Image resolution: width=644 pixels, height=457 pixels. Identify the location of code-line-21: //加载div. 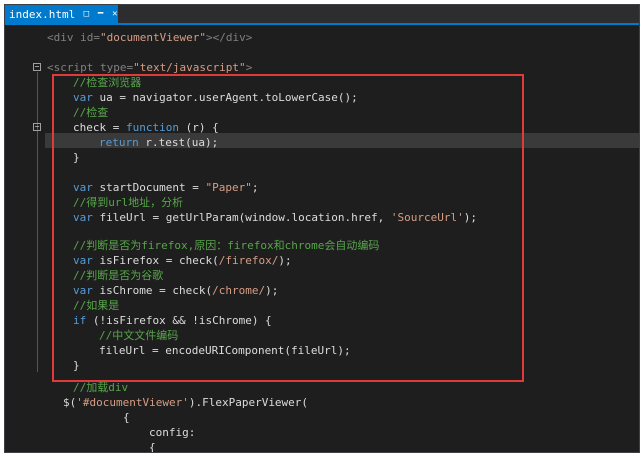
(101, 387).